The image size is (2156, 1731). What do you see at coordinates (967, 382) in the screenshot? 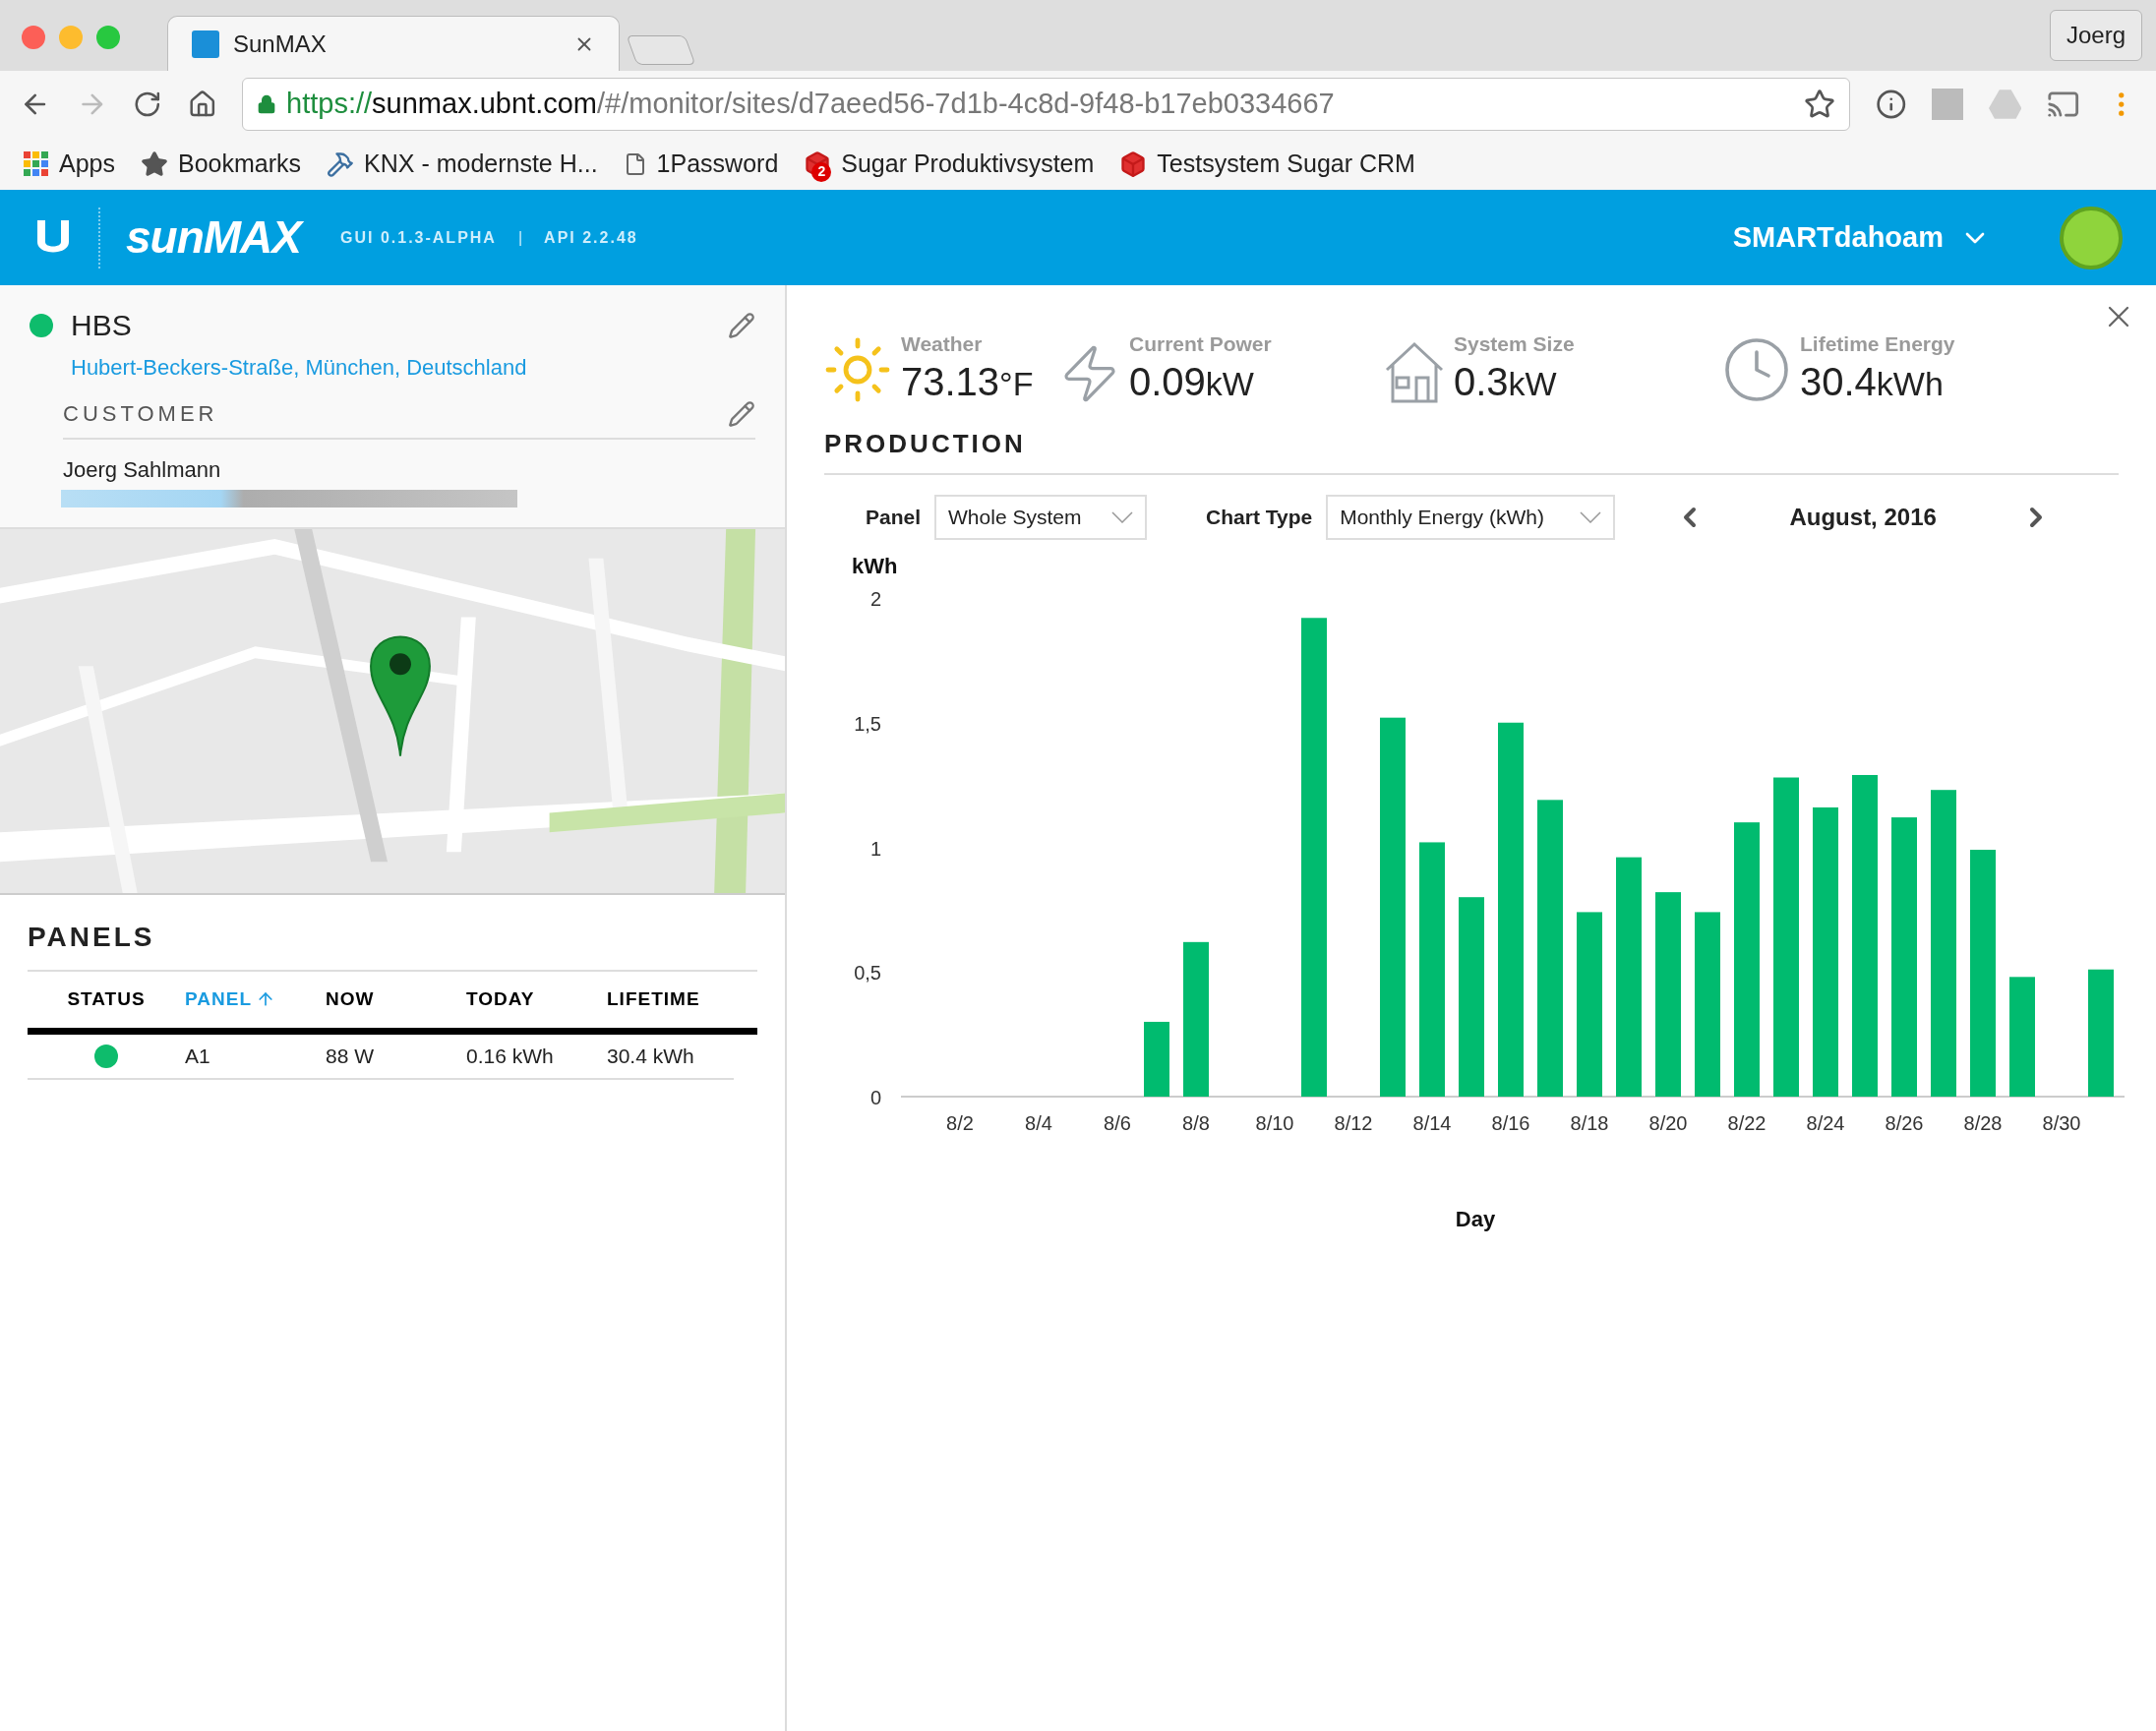
I see `stat-value: 73.13°F` at bounding box center [967, 382].